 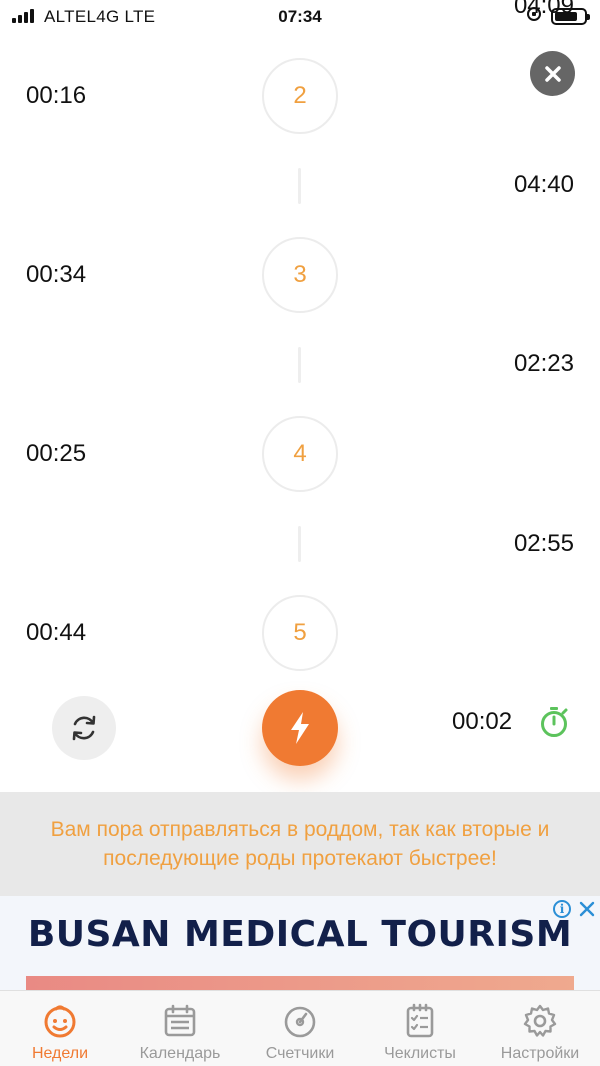 What do you see at coordinates (300, 454) in the screenshot?
I see `contraction-number: 4` at bounding box center [300, 454].